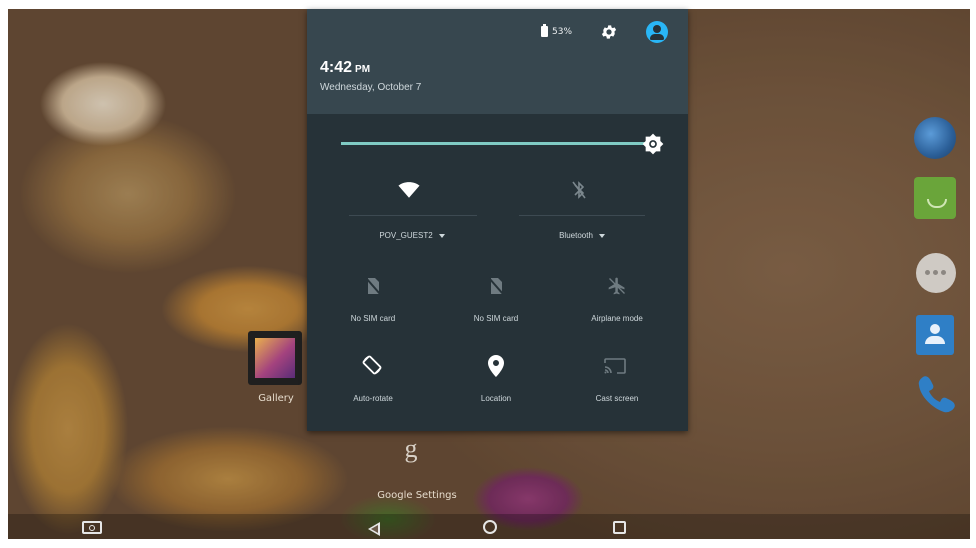  Describe the element at coordinates (544, 30) in the screenshot. I see `battery-icon` at that location.